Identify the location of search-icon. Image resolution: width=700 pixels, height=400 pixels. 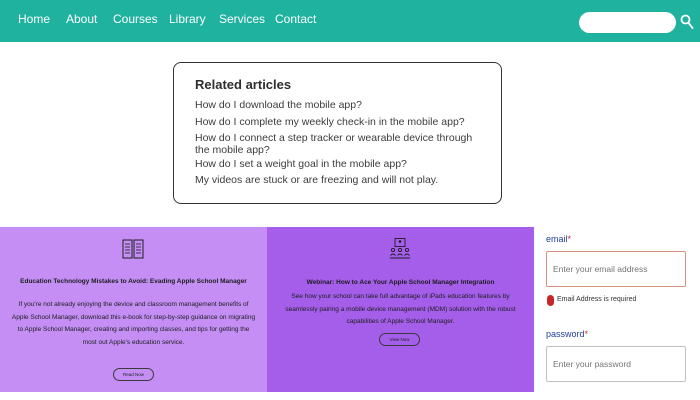
(687, 22).